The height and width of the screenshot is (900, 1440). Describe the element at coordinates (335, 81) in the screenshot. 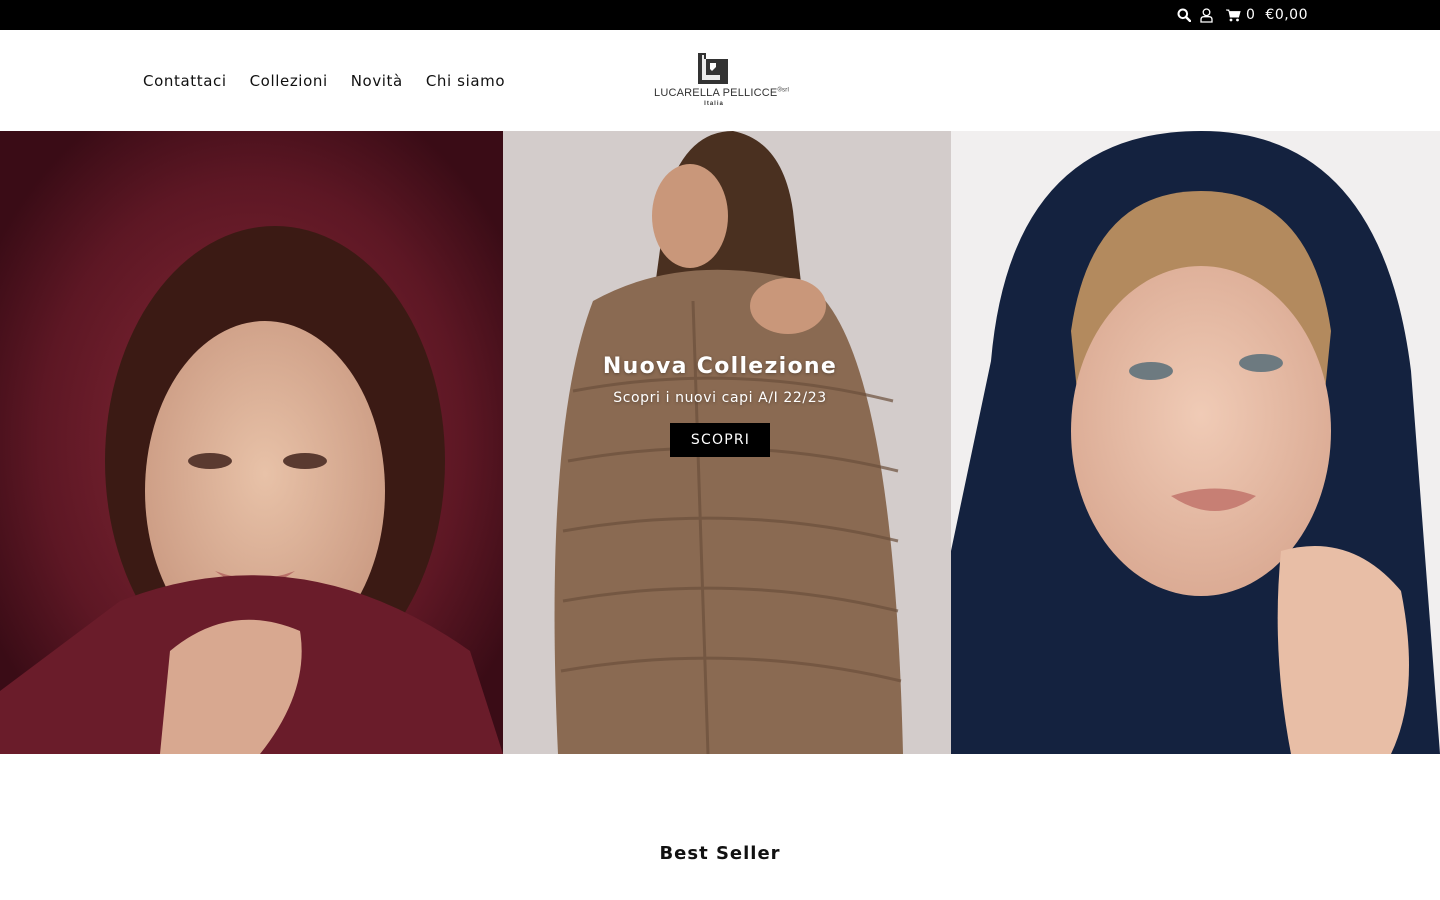

I see `main-nav: Contattaci Collezioni Novità Chi siamo` at that location.